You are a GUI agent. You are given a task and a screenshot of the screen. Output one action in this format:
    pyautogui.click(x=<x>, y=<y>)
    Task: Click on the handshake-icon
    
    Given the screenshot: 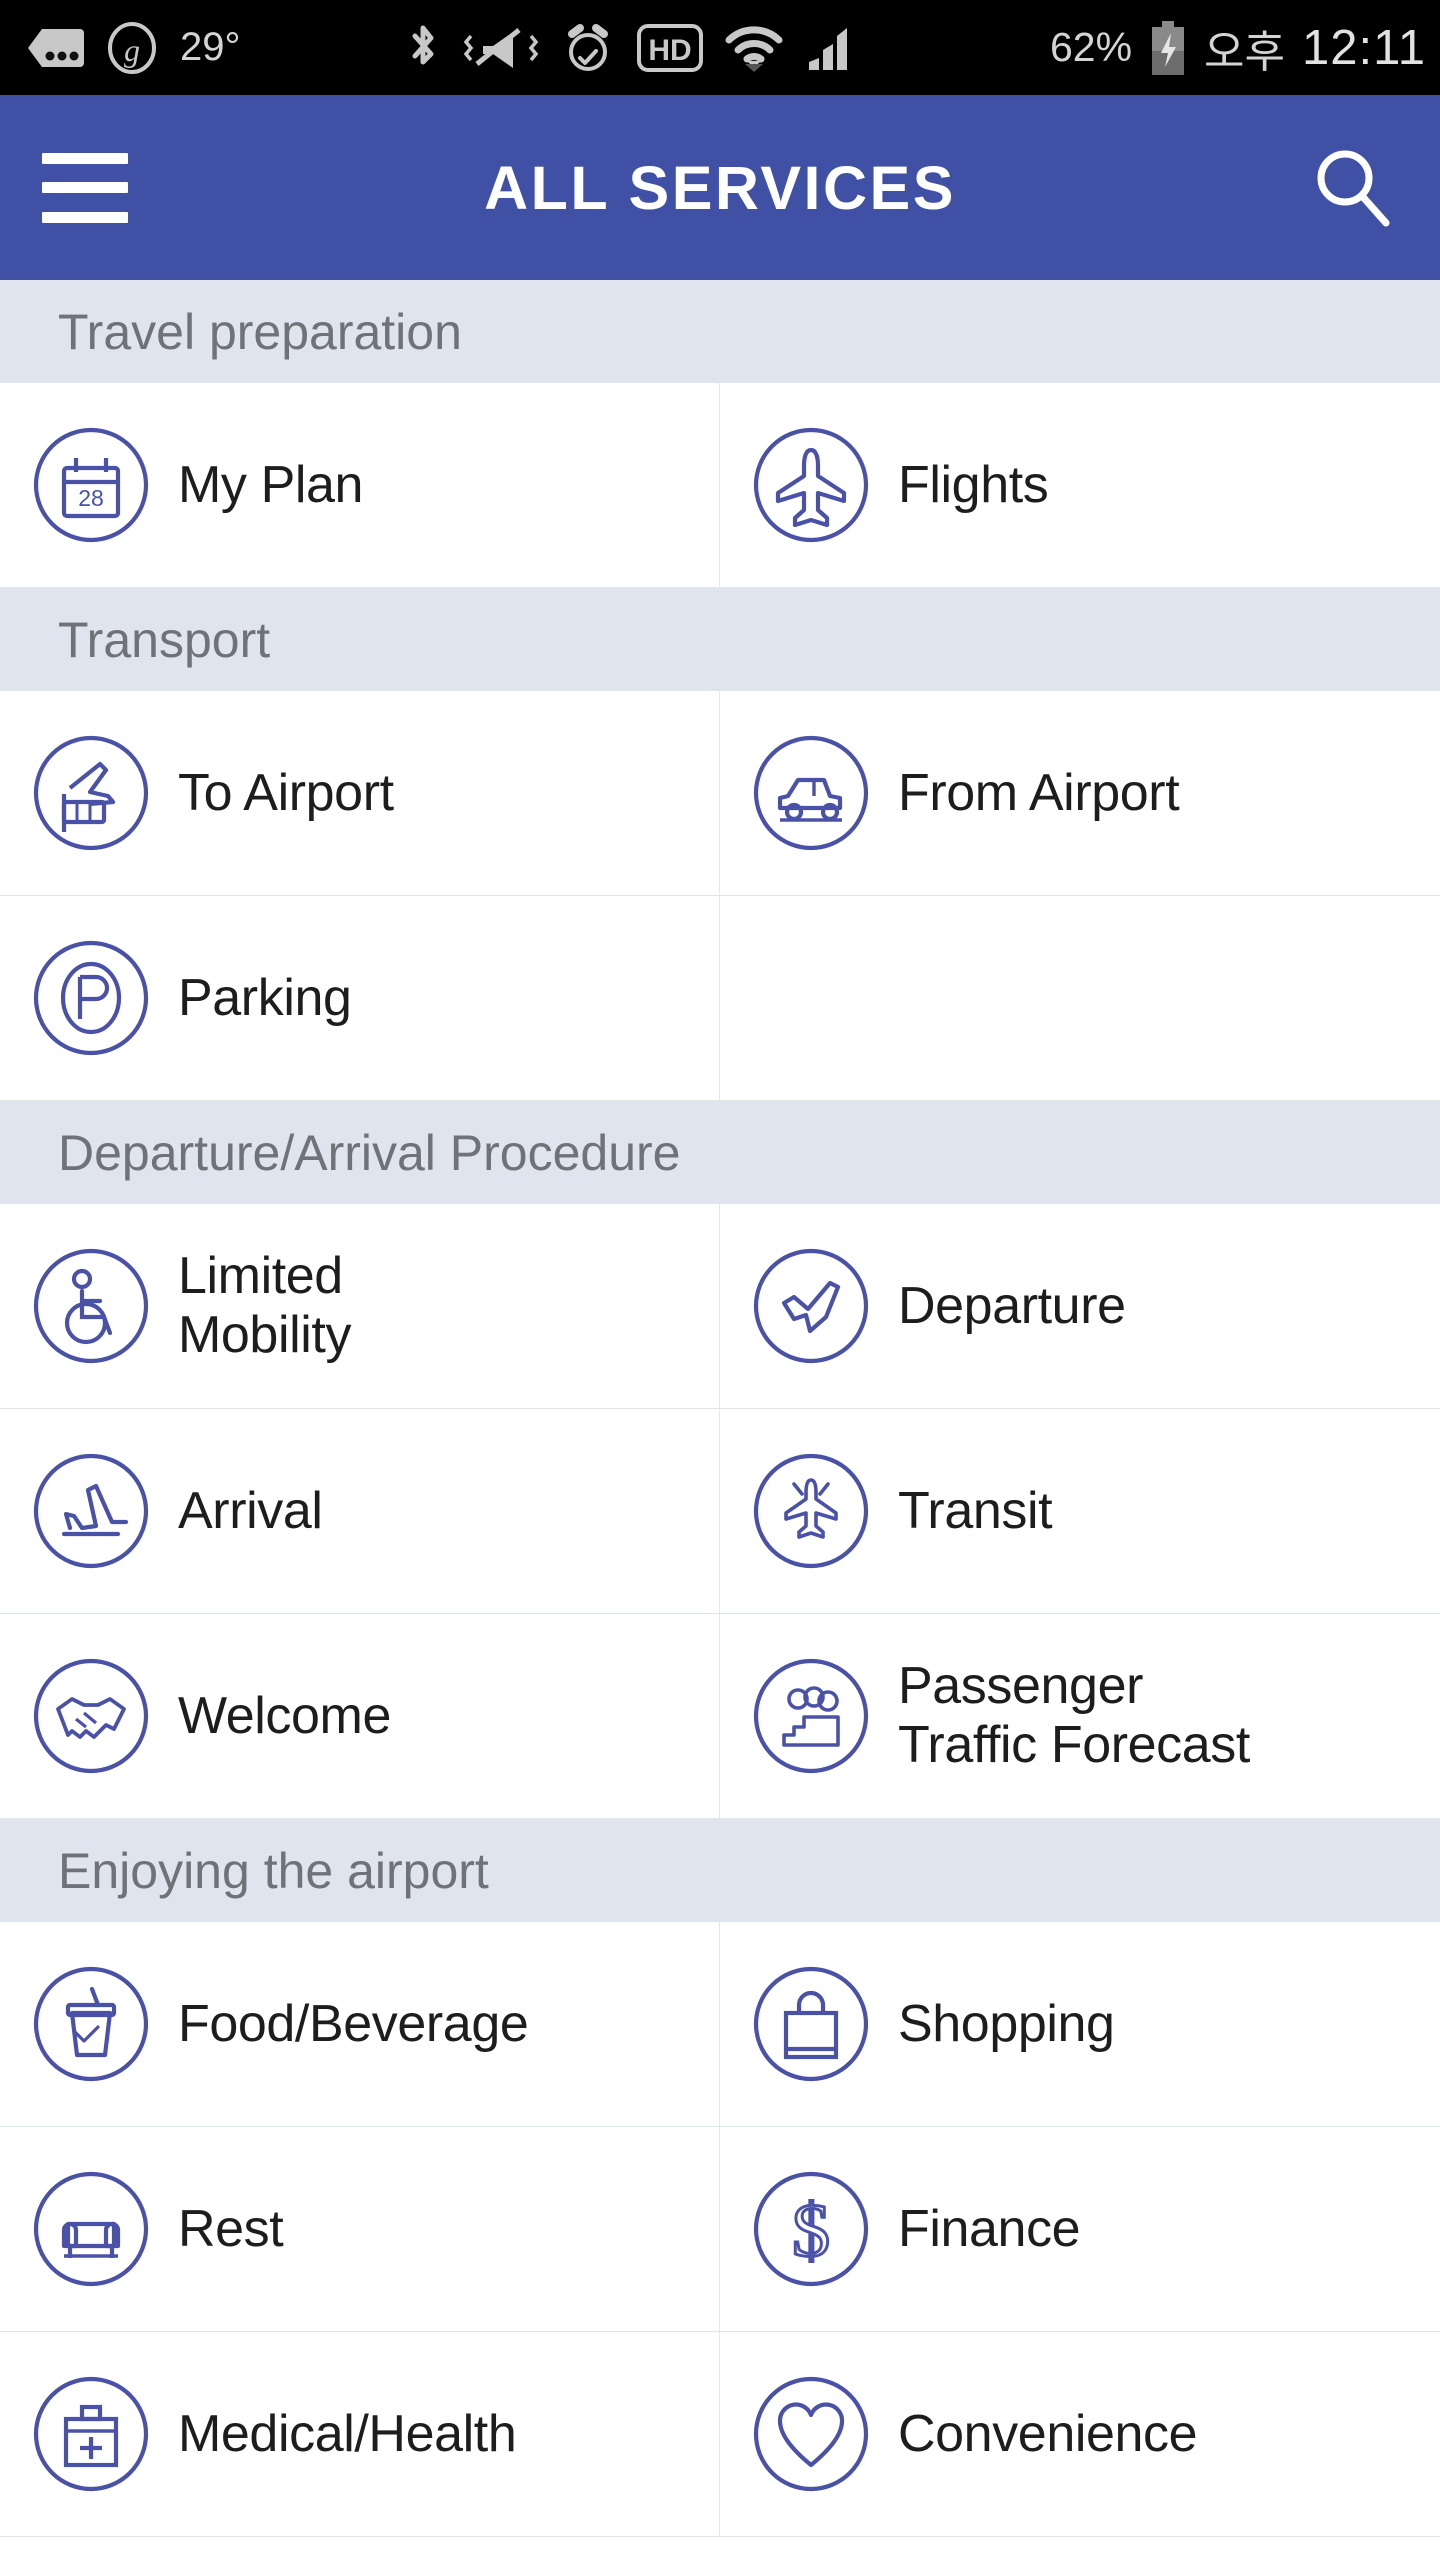 What is the action you would take?
    pyautogui.click(x=91, y=1716)
    